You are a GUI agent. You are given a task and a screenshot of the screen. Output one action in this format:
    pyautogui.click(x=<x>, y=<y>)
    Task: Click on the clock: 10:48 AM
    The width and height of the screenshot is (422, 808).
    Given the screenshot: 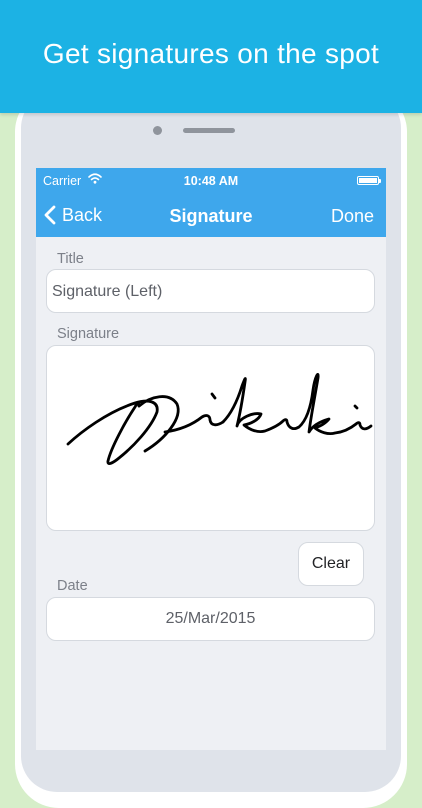 What is the action you would take?
    pyautogui.click(x=211, y=181)
    